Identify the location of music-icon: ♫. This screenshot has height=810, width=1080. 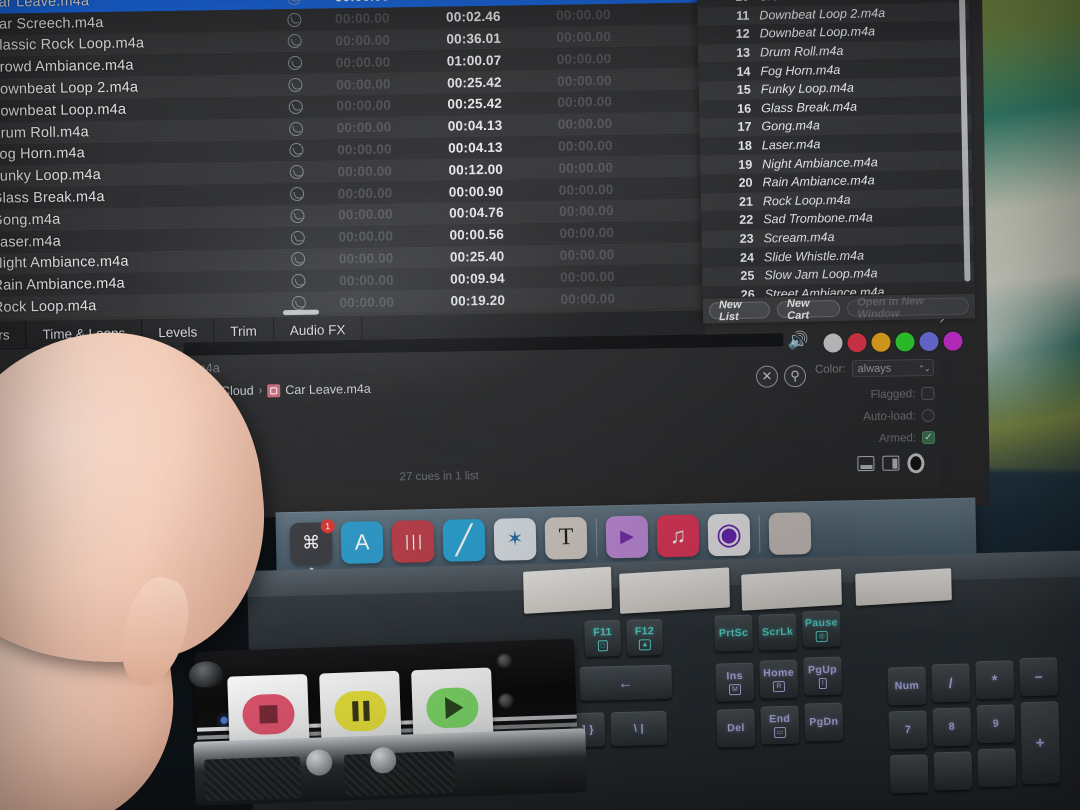
(678, 535).